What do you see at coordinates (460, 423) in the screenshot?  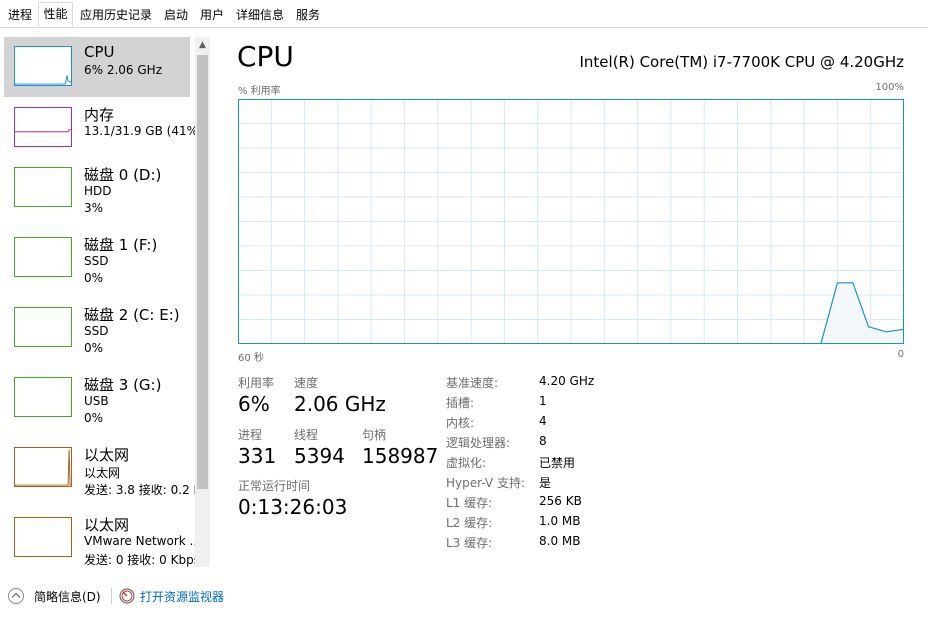 I see `property-label: 内核:` at bounding box center [460, 423].